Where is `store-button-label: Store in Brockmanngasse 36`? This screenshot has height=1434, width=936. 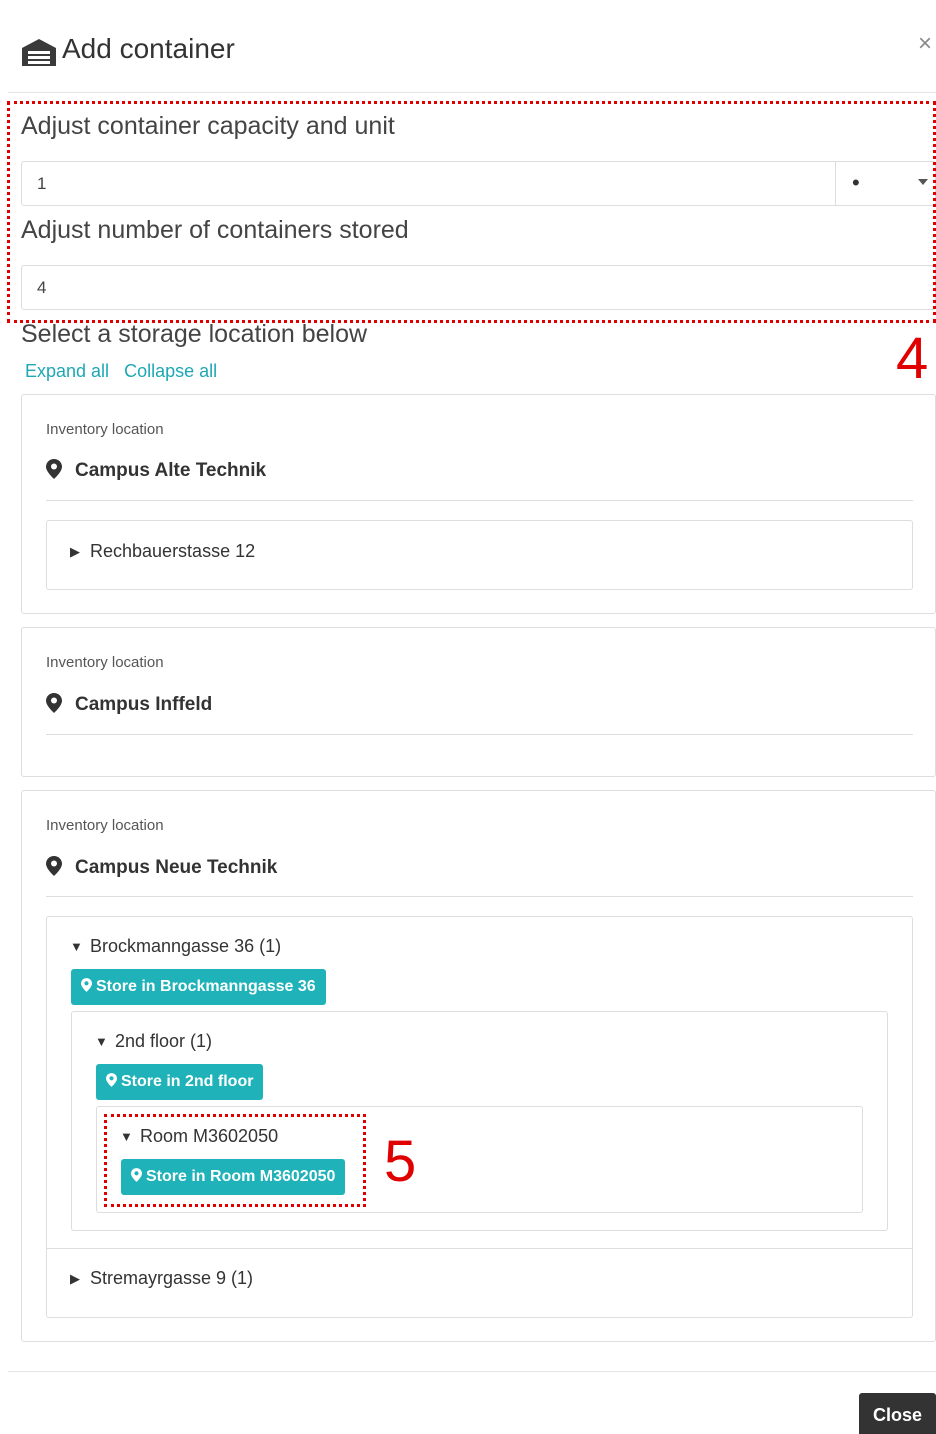 store-button-label: Store in Brockmanngasse 36 is located at coordinates (206, 986).